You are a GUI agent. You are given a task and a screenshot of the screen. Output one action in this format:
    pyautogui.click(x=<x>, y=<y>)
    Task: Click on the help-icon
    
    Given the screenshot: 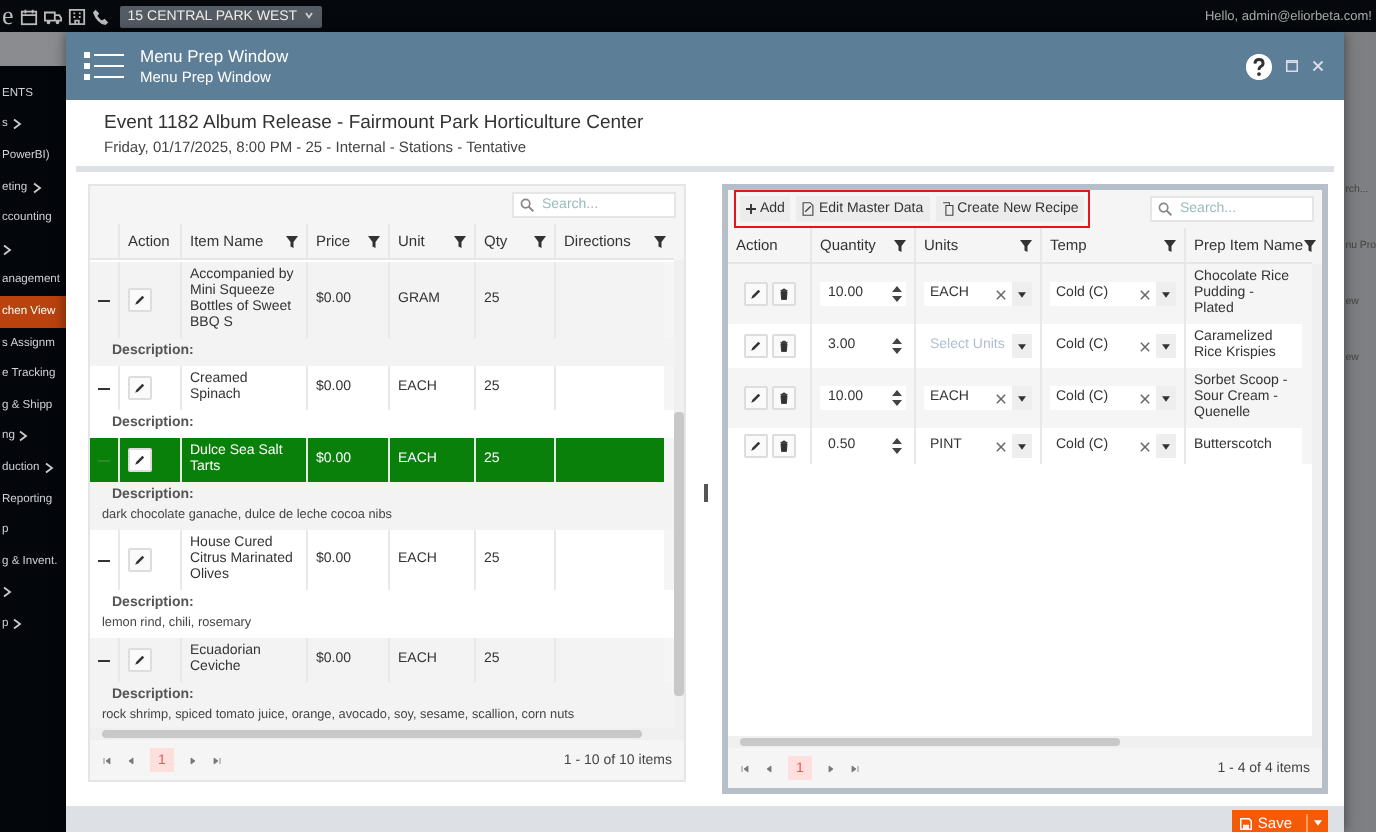 What is the action you would take?
    pyautogui.click(x=1259, y=66)
    